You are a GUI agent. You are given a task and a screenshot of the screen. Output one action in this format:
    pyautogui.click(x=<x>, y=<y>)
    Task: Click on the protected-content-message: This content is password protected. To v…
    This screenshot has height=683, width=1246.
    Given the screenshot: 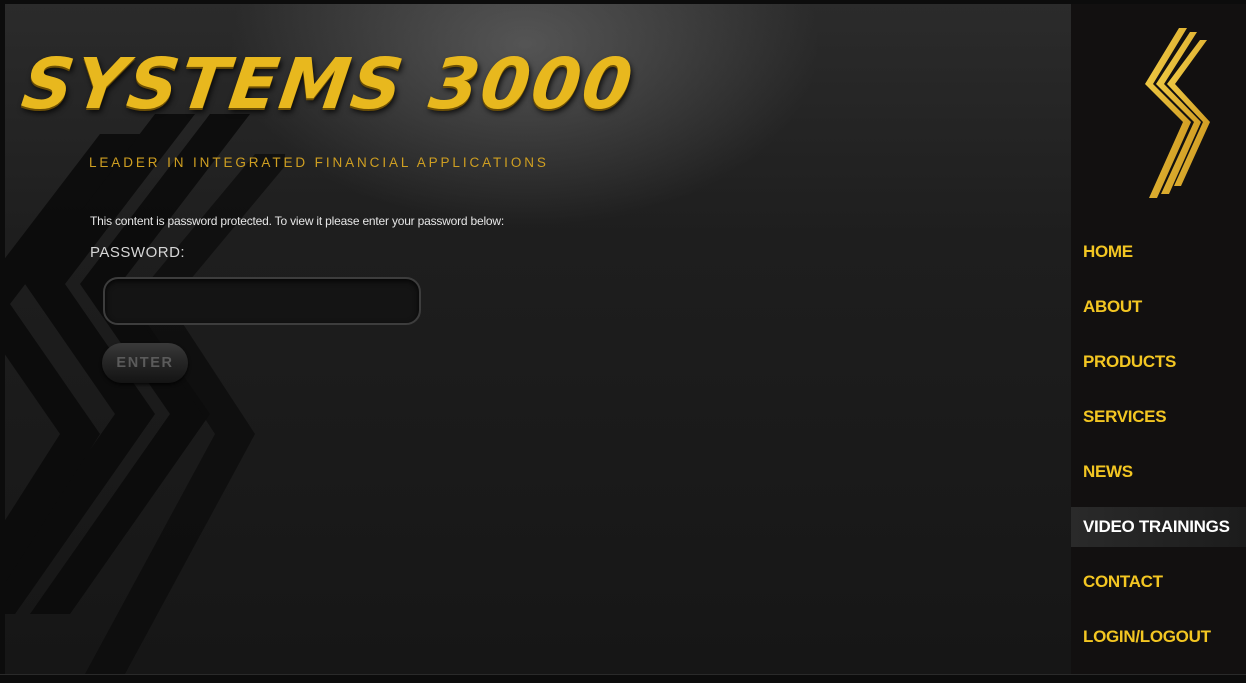 What is the action you would take?
    pyautogui.click(x=297, y=221)
    